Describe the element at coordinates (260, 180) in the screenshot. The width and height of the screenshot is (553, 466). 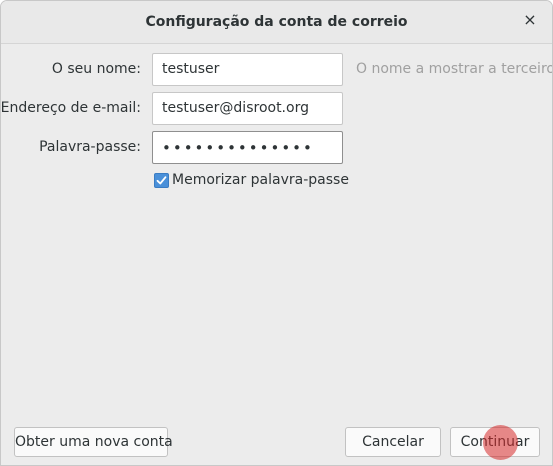
I see `remember-password-label: Memorizar palavra-passe` at that location.